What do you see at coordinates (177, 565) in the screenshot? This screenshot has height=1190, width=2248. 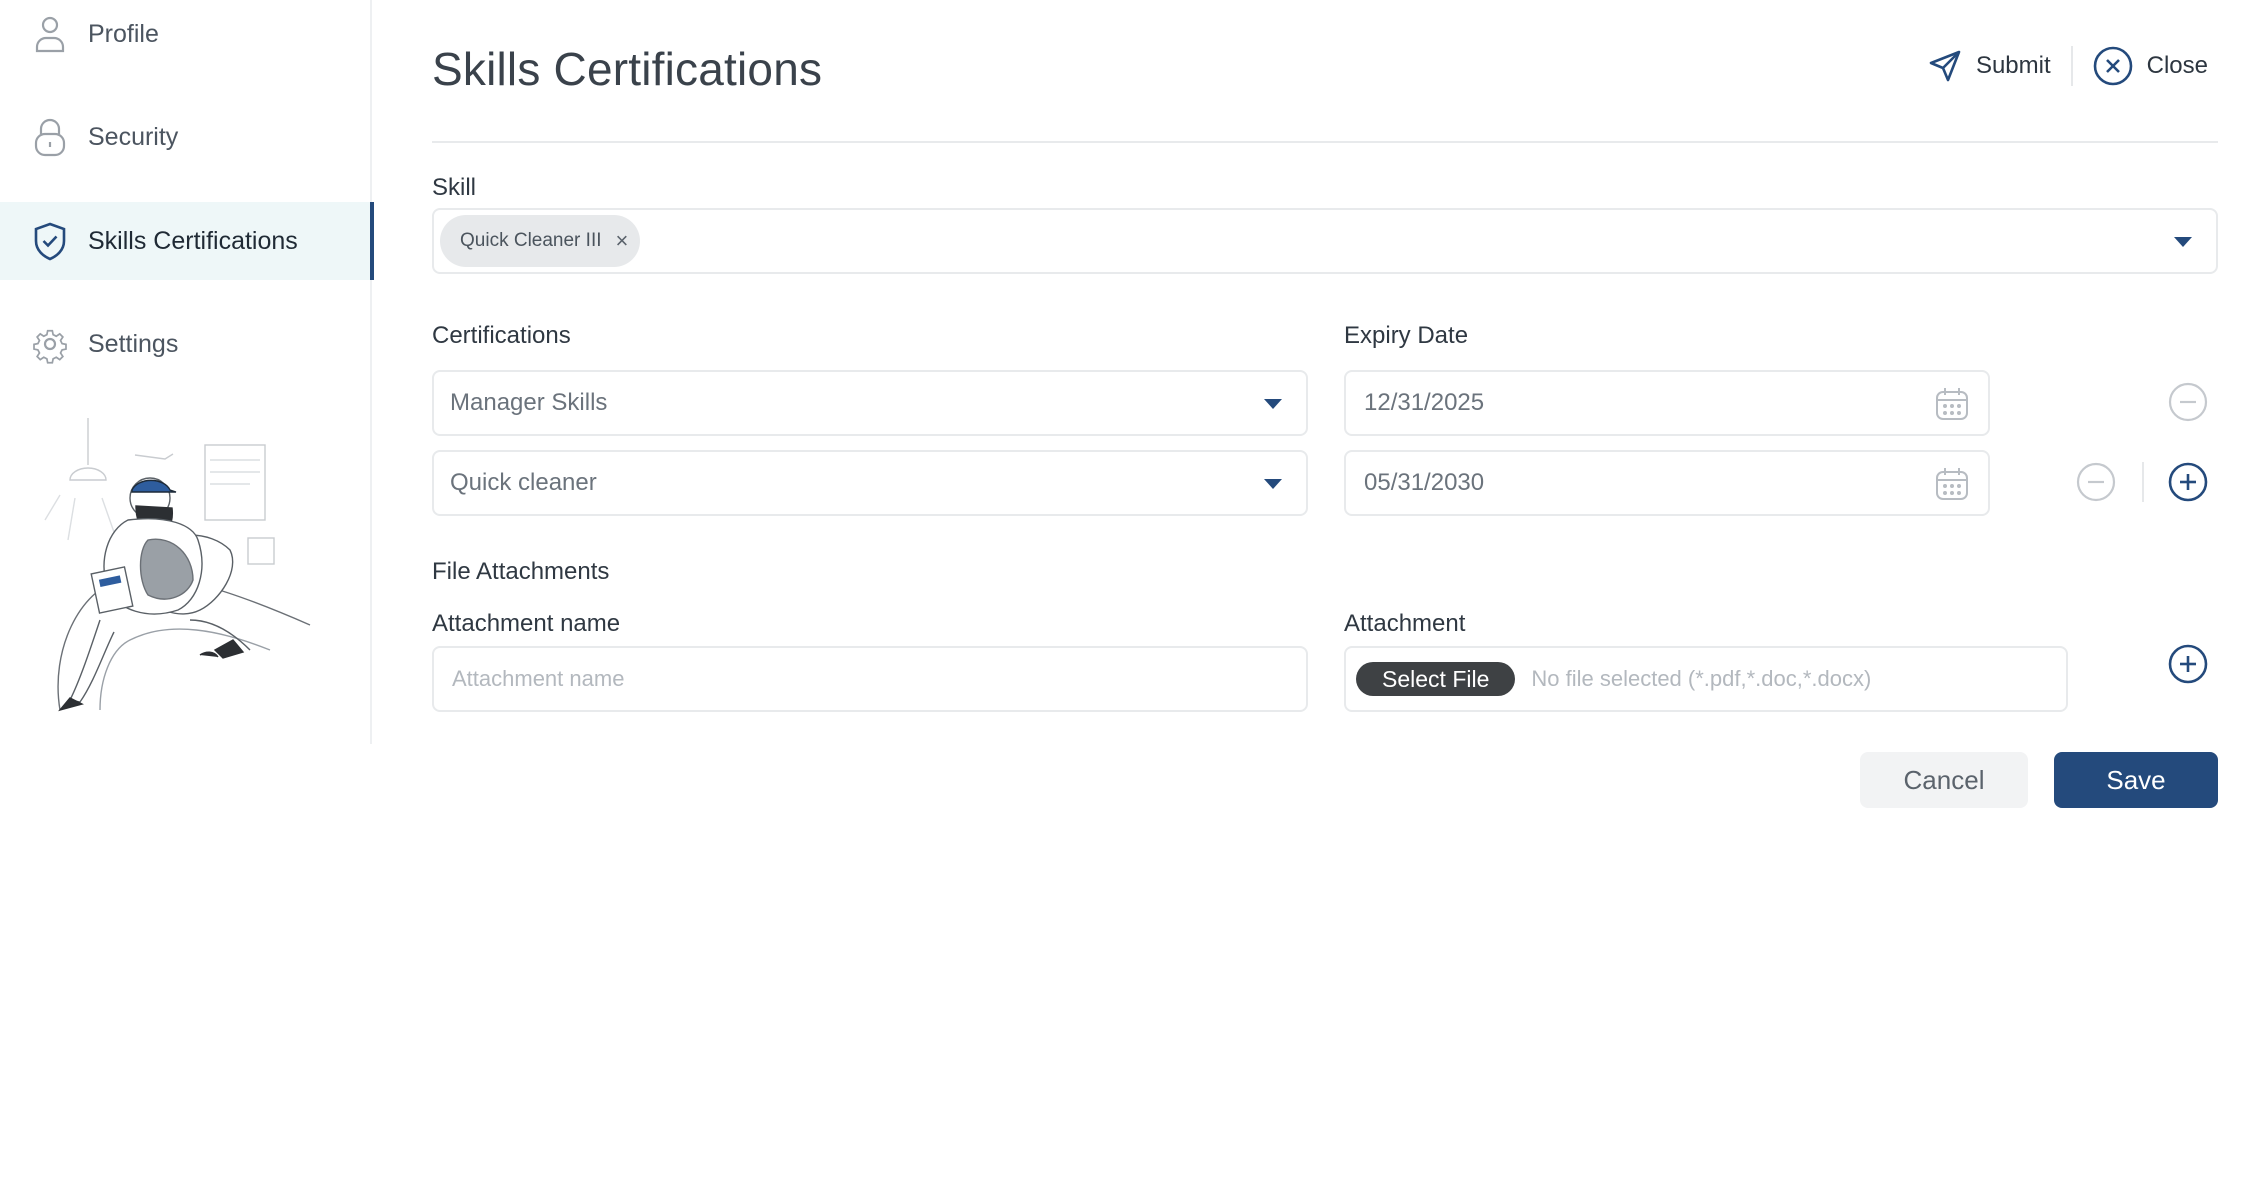 I see `reading-person-illustration` at bounding box center [177, 565].